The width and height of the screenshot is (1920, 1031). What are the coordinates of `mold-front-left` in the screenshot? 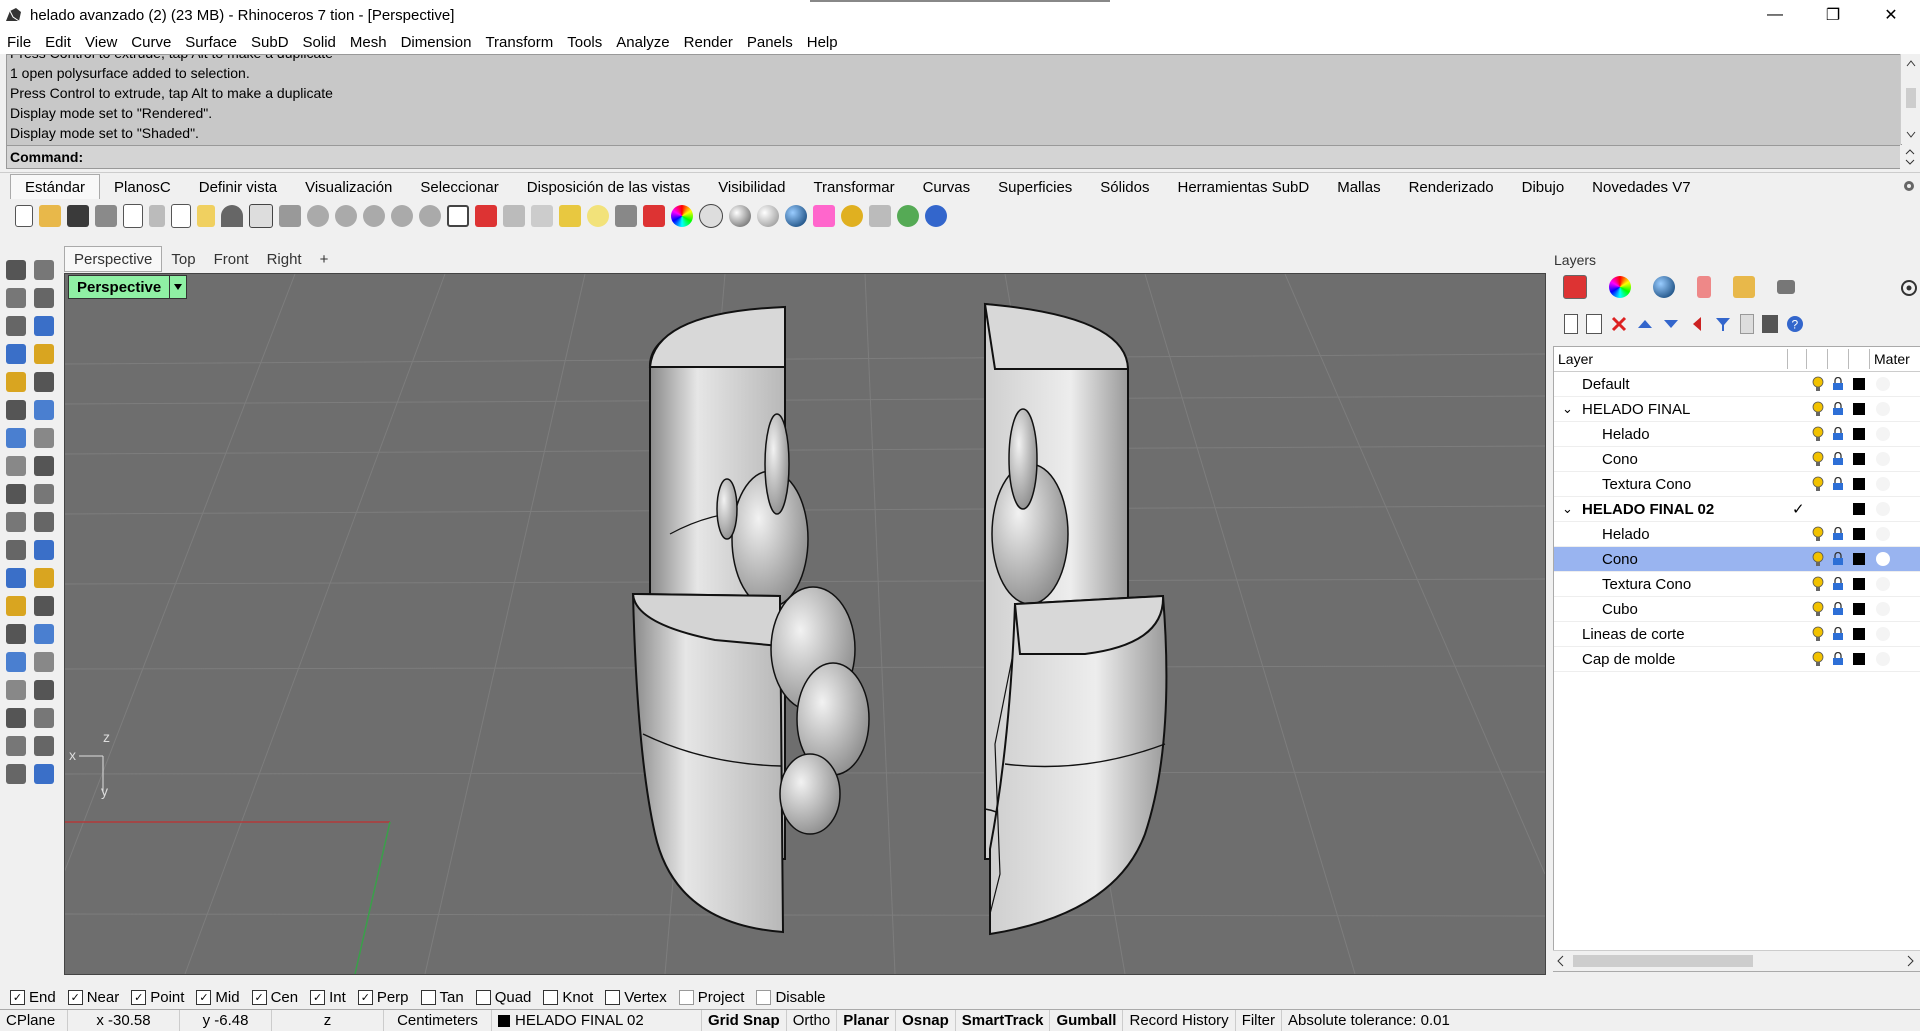 It's located at (750, 760).